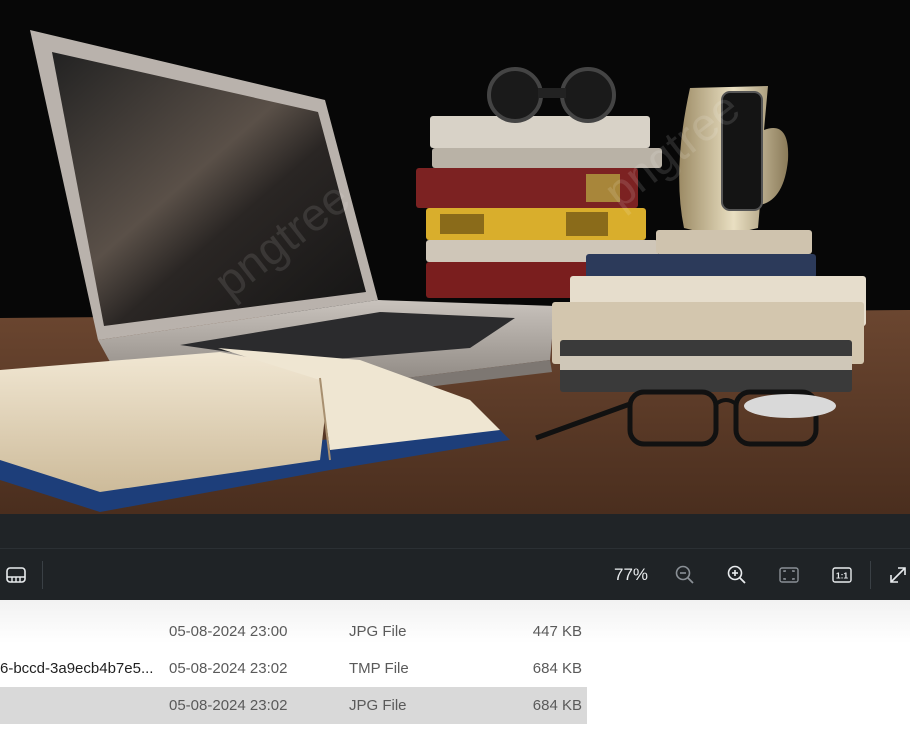 This screenshot has width=910, height=746. Describe the element at coordinates (557, 631) in the screenshot. I see `file-size: 447 KB` at that location.